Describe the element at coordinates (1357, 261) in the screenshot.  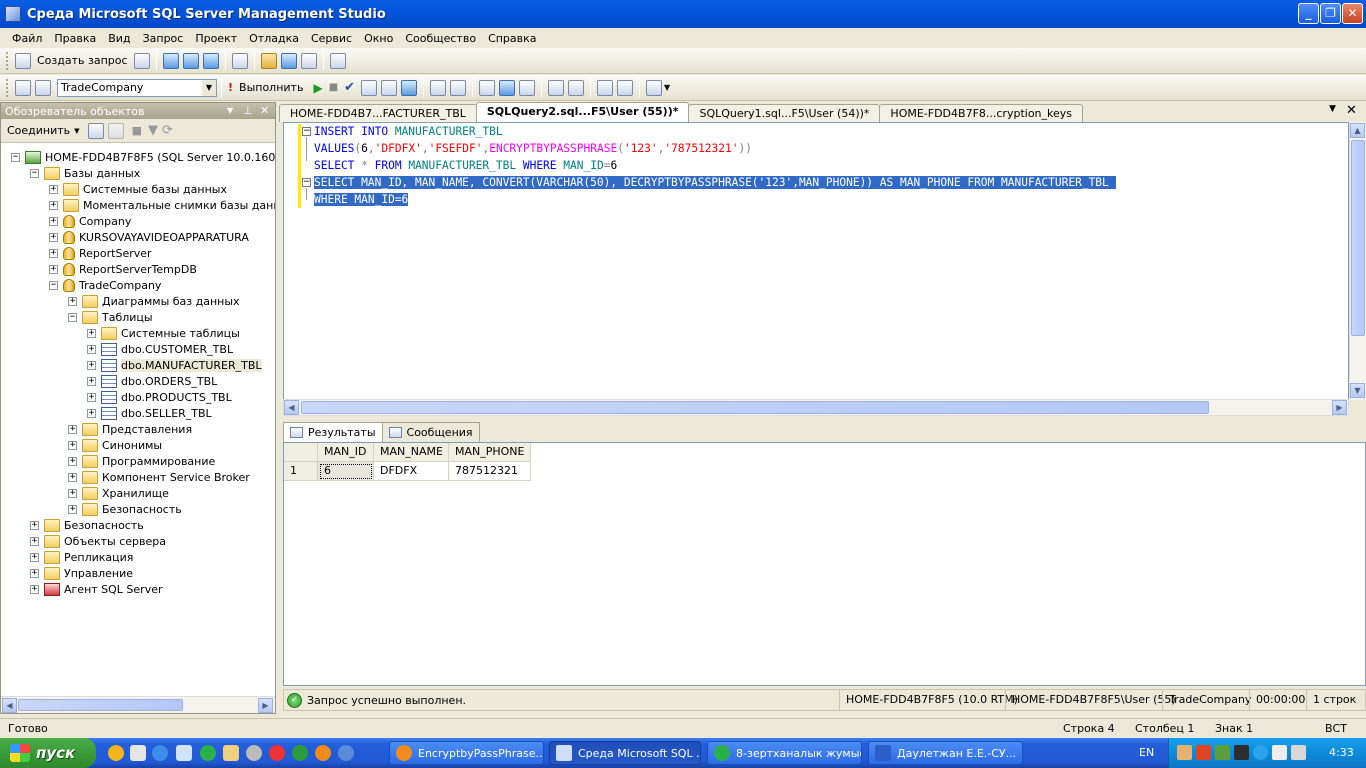
I see `editor-vscrollbar: ▲ ▼` at that location.